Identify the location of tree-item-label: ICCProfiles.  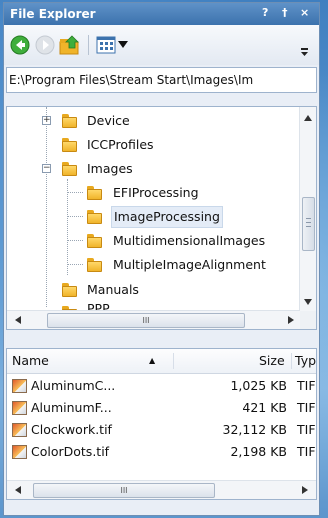
(120, 144).